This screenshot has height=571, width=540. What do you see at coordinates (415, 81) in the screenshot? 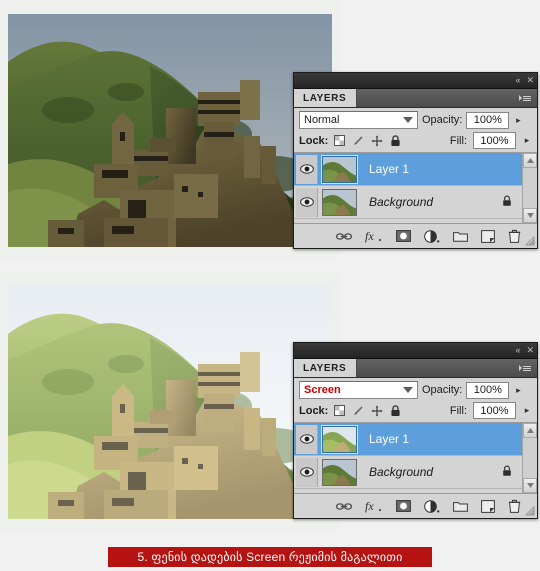
I see `panel-titlebar-top: « ✕` at bounding box center [415, 81].